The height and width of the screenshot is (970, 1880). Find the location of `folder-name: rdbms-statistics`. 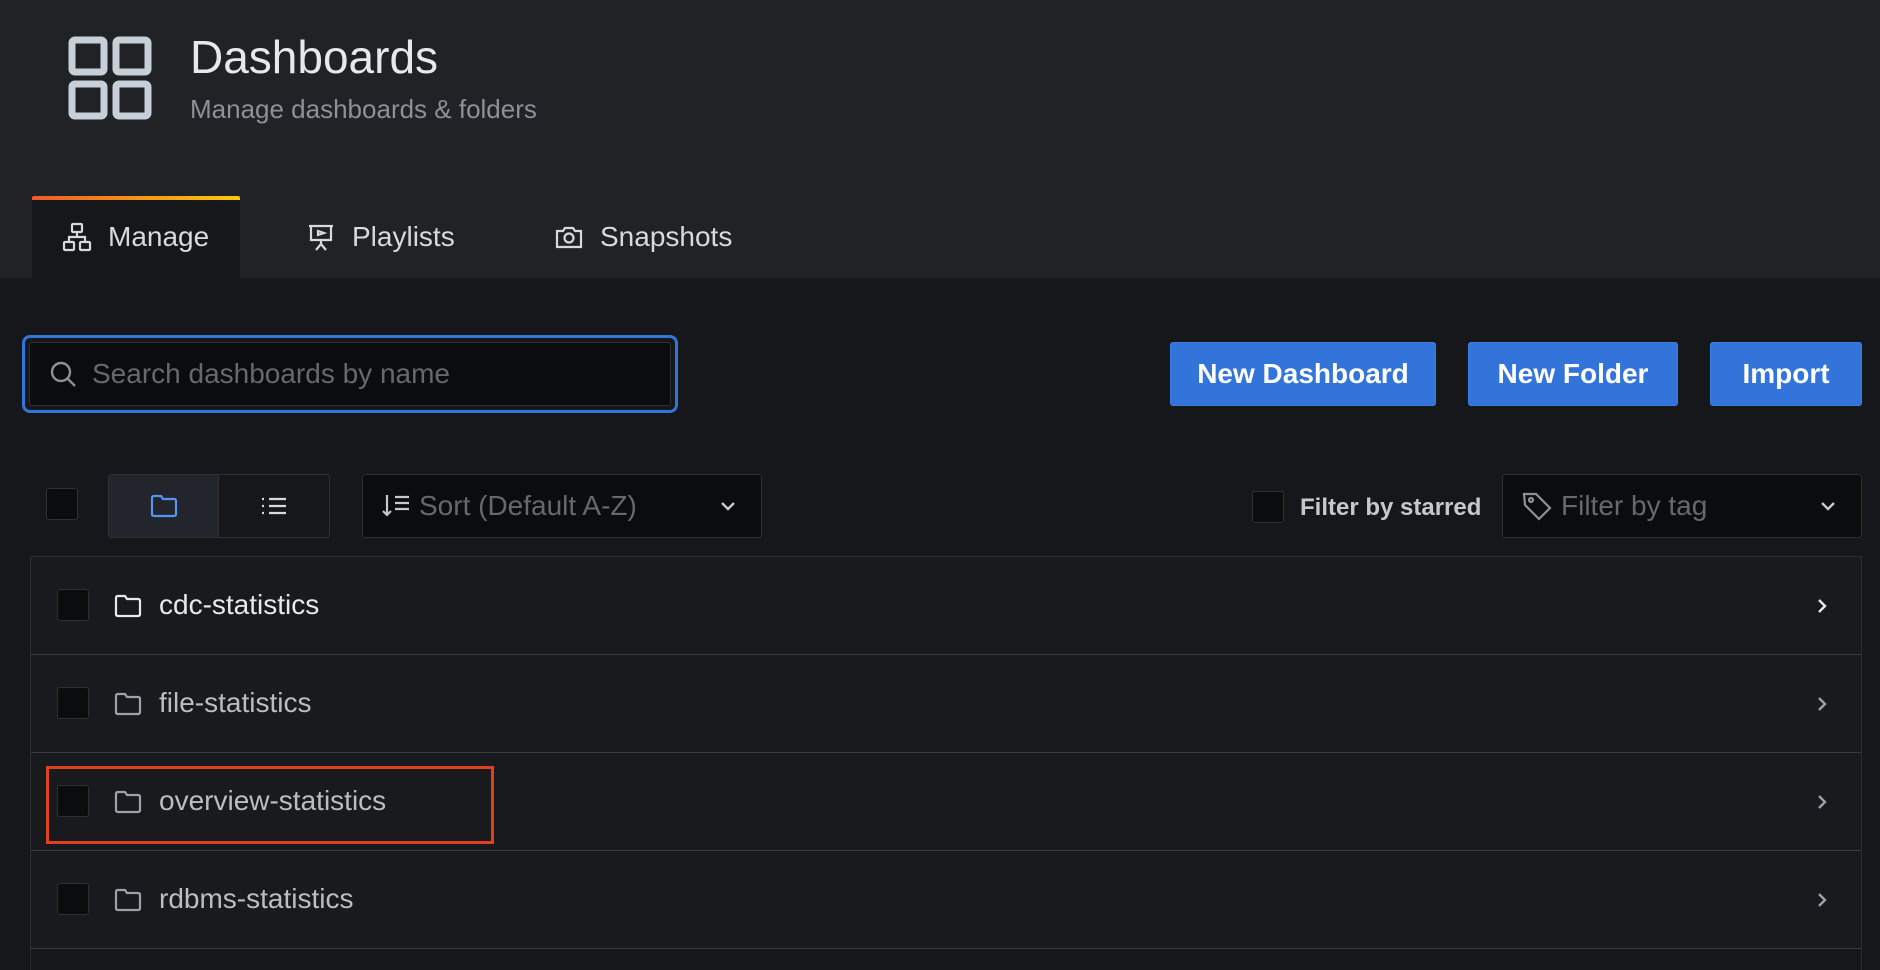

folder-name: rdbms-statistics is located at coordinates (256, 898).